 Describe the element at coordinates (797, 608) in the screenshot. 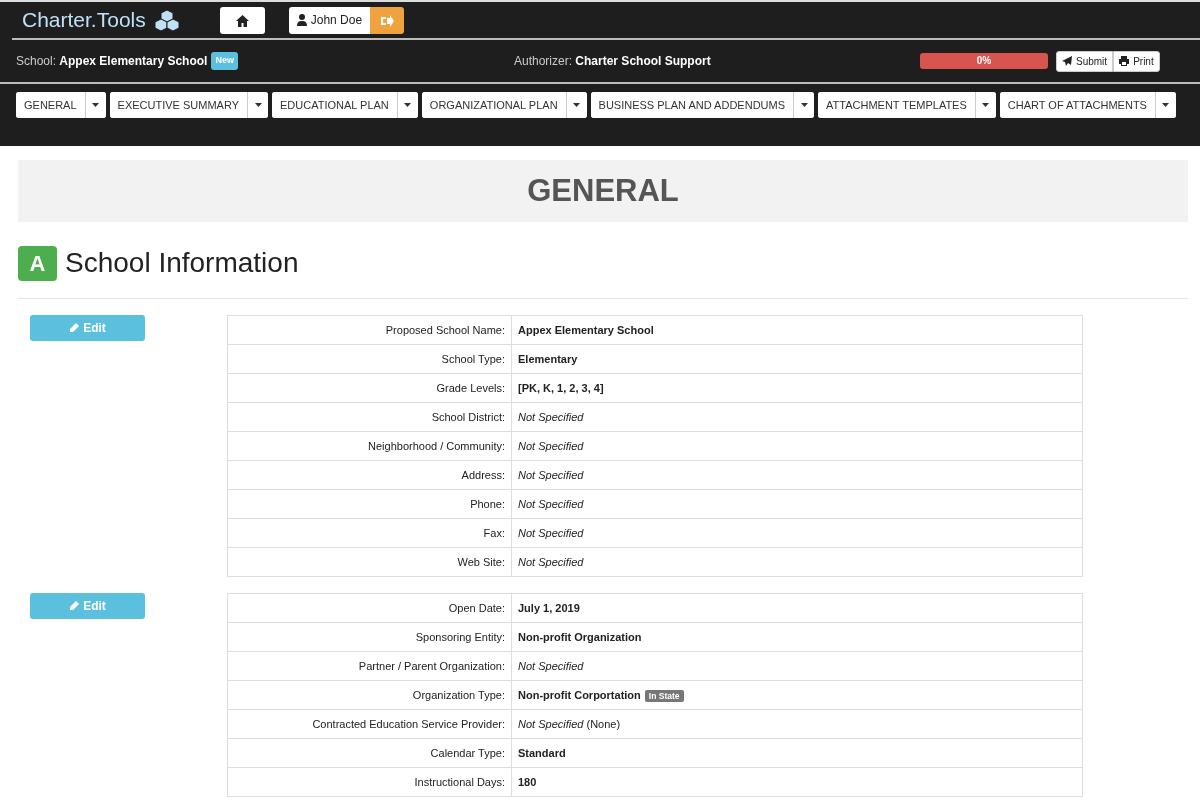

I see `field-value: July 1, 2019` at that location.